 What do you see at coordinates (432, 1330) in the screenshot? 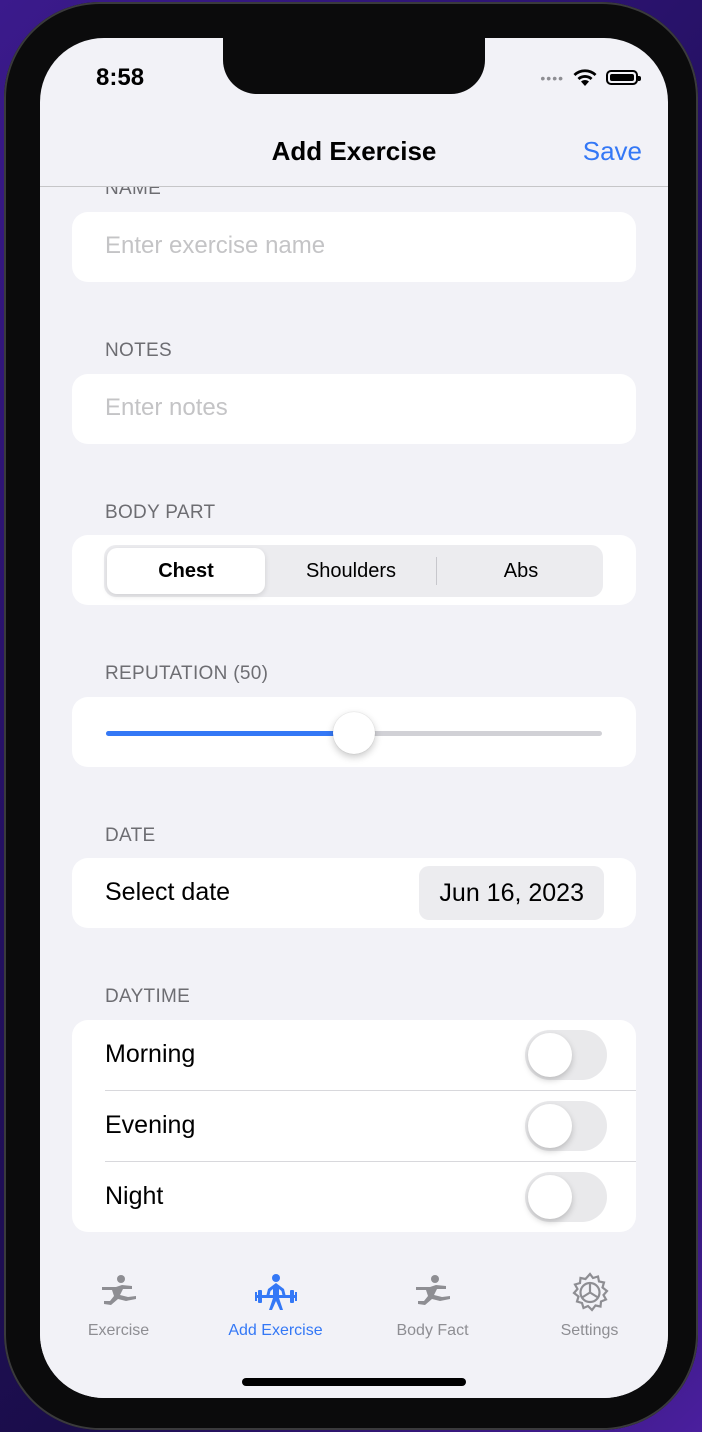
I see `tab-label-body-fact: Body Fact` at bounding box center [432, 1330].